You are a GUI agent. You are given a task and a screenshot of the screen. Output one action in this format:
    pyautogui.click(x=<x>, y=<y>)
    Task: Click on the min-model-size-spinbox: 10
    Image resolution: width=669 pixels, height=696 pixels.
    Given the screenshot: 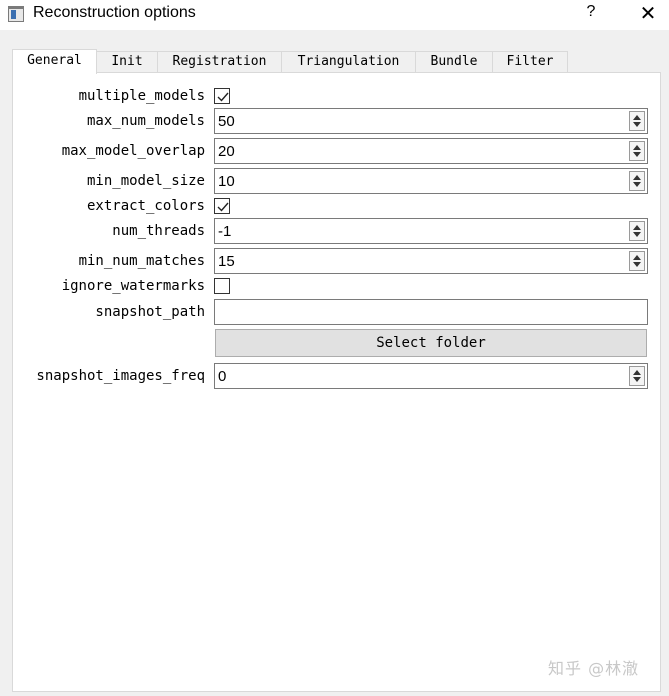 What is the action you would take?
    pyautogui.click(x=431, y=181)
    